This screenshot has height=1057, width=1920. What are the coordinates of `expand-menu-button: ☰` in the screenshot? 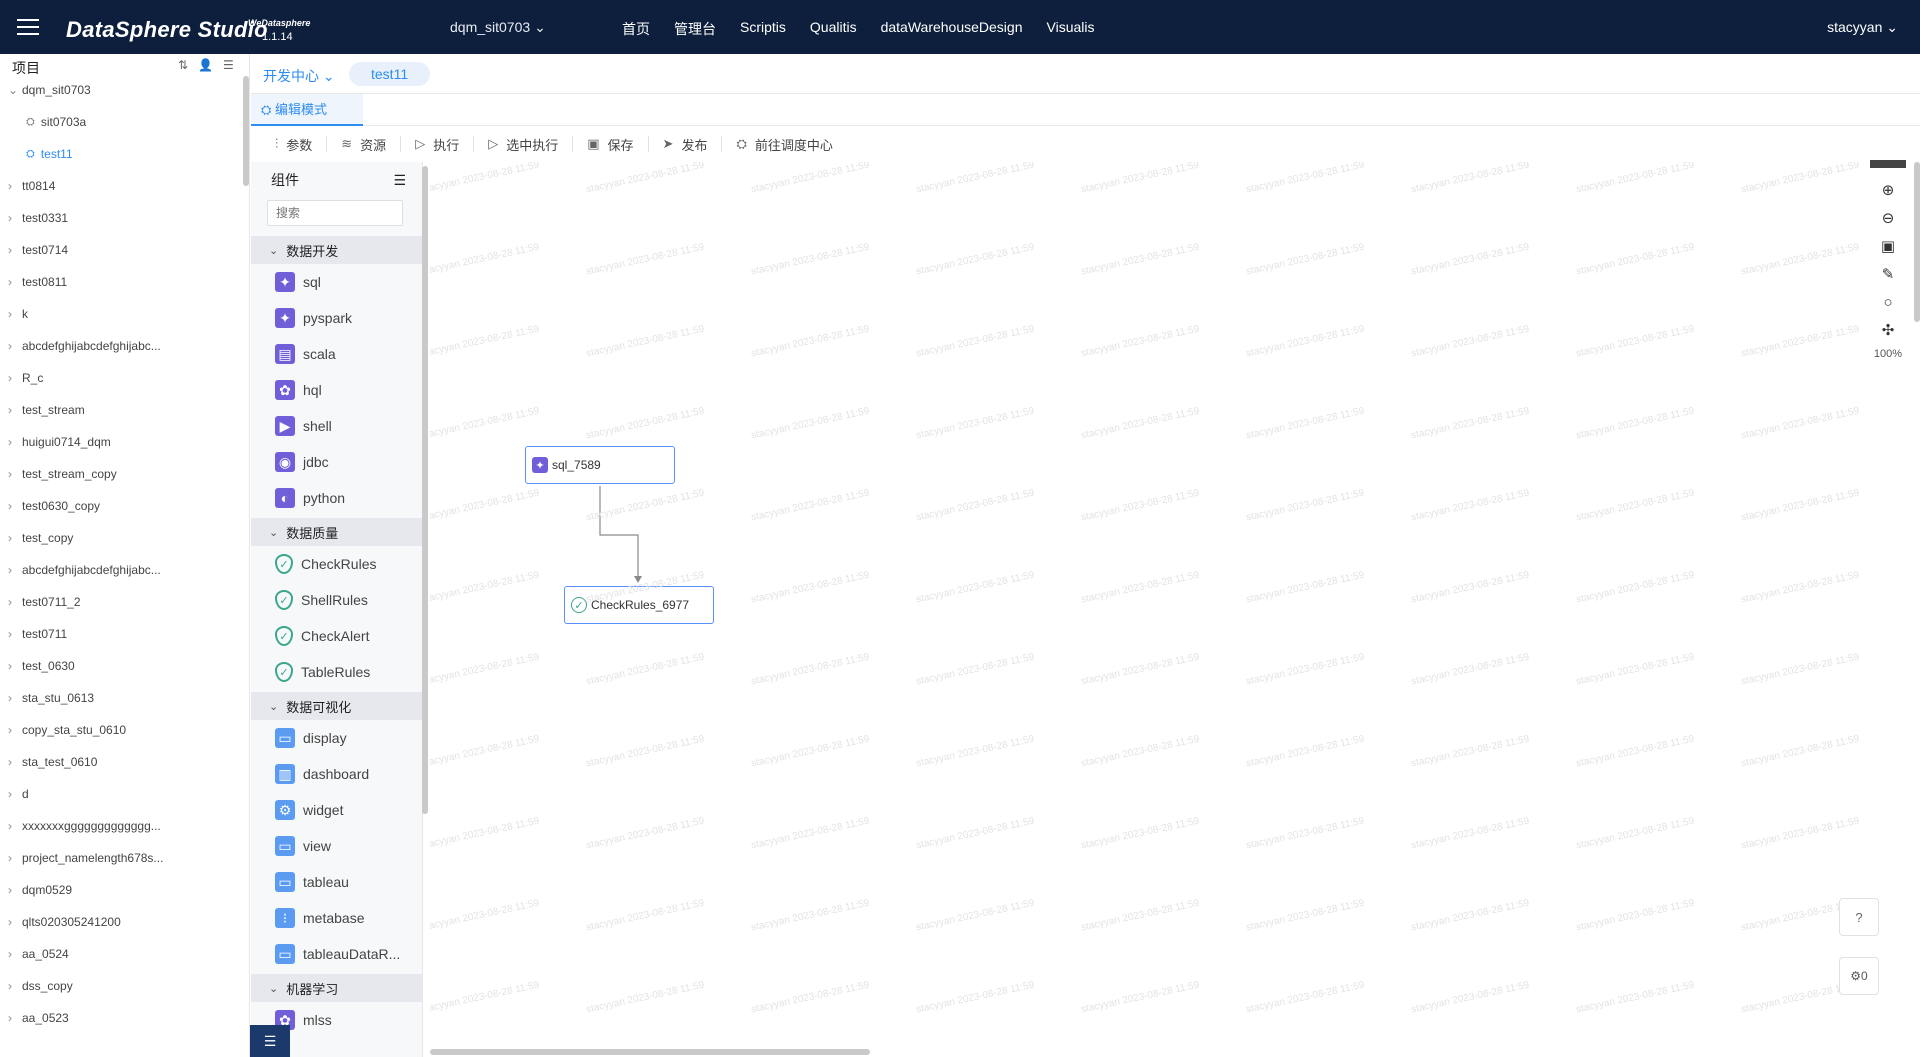 It's located at (270, 1041).